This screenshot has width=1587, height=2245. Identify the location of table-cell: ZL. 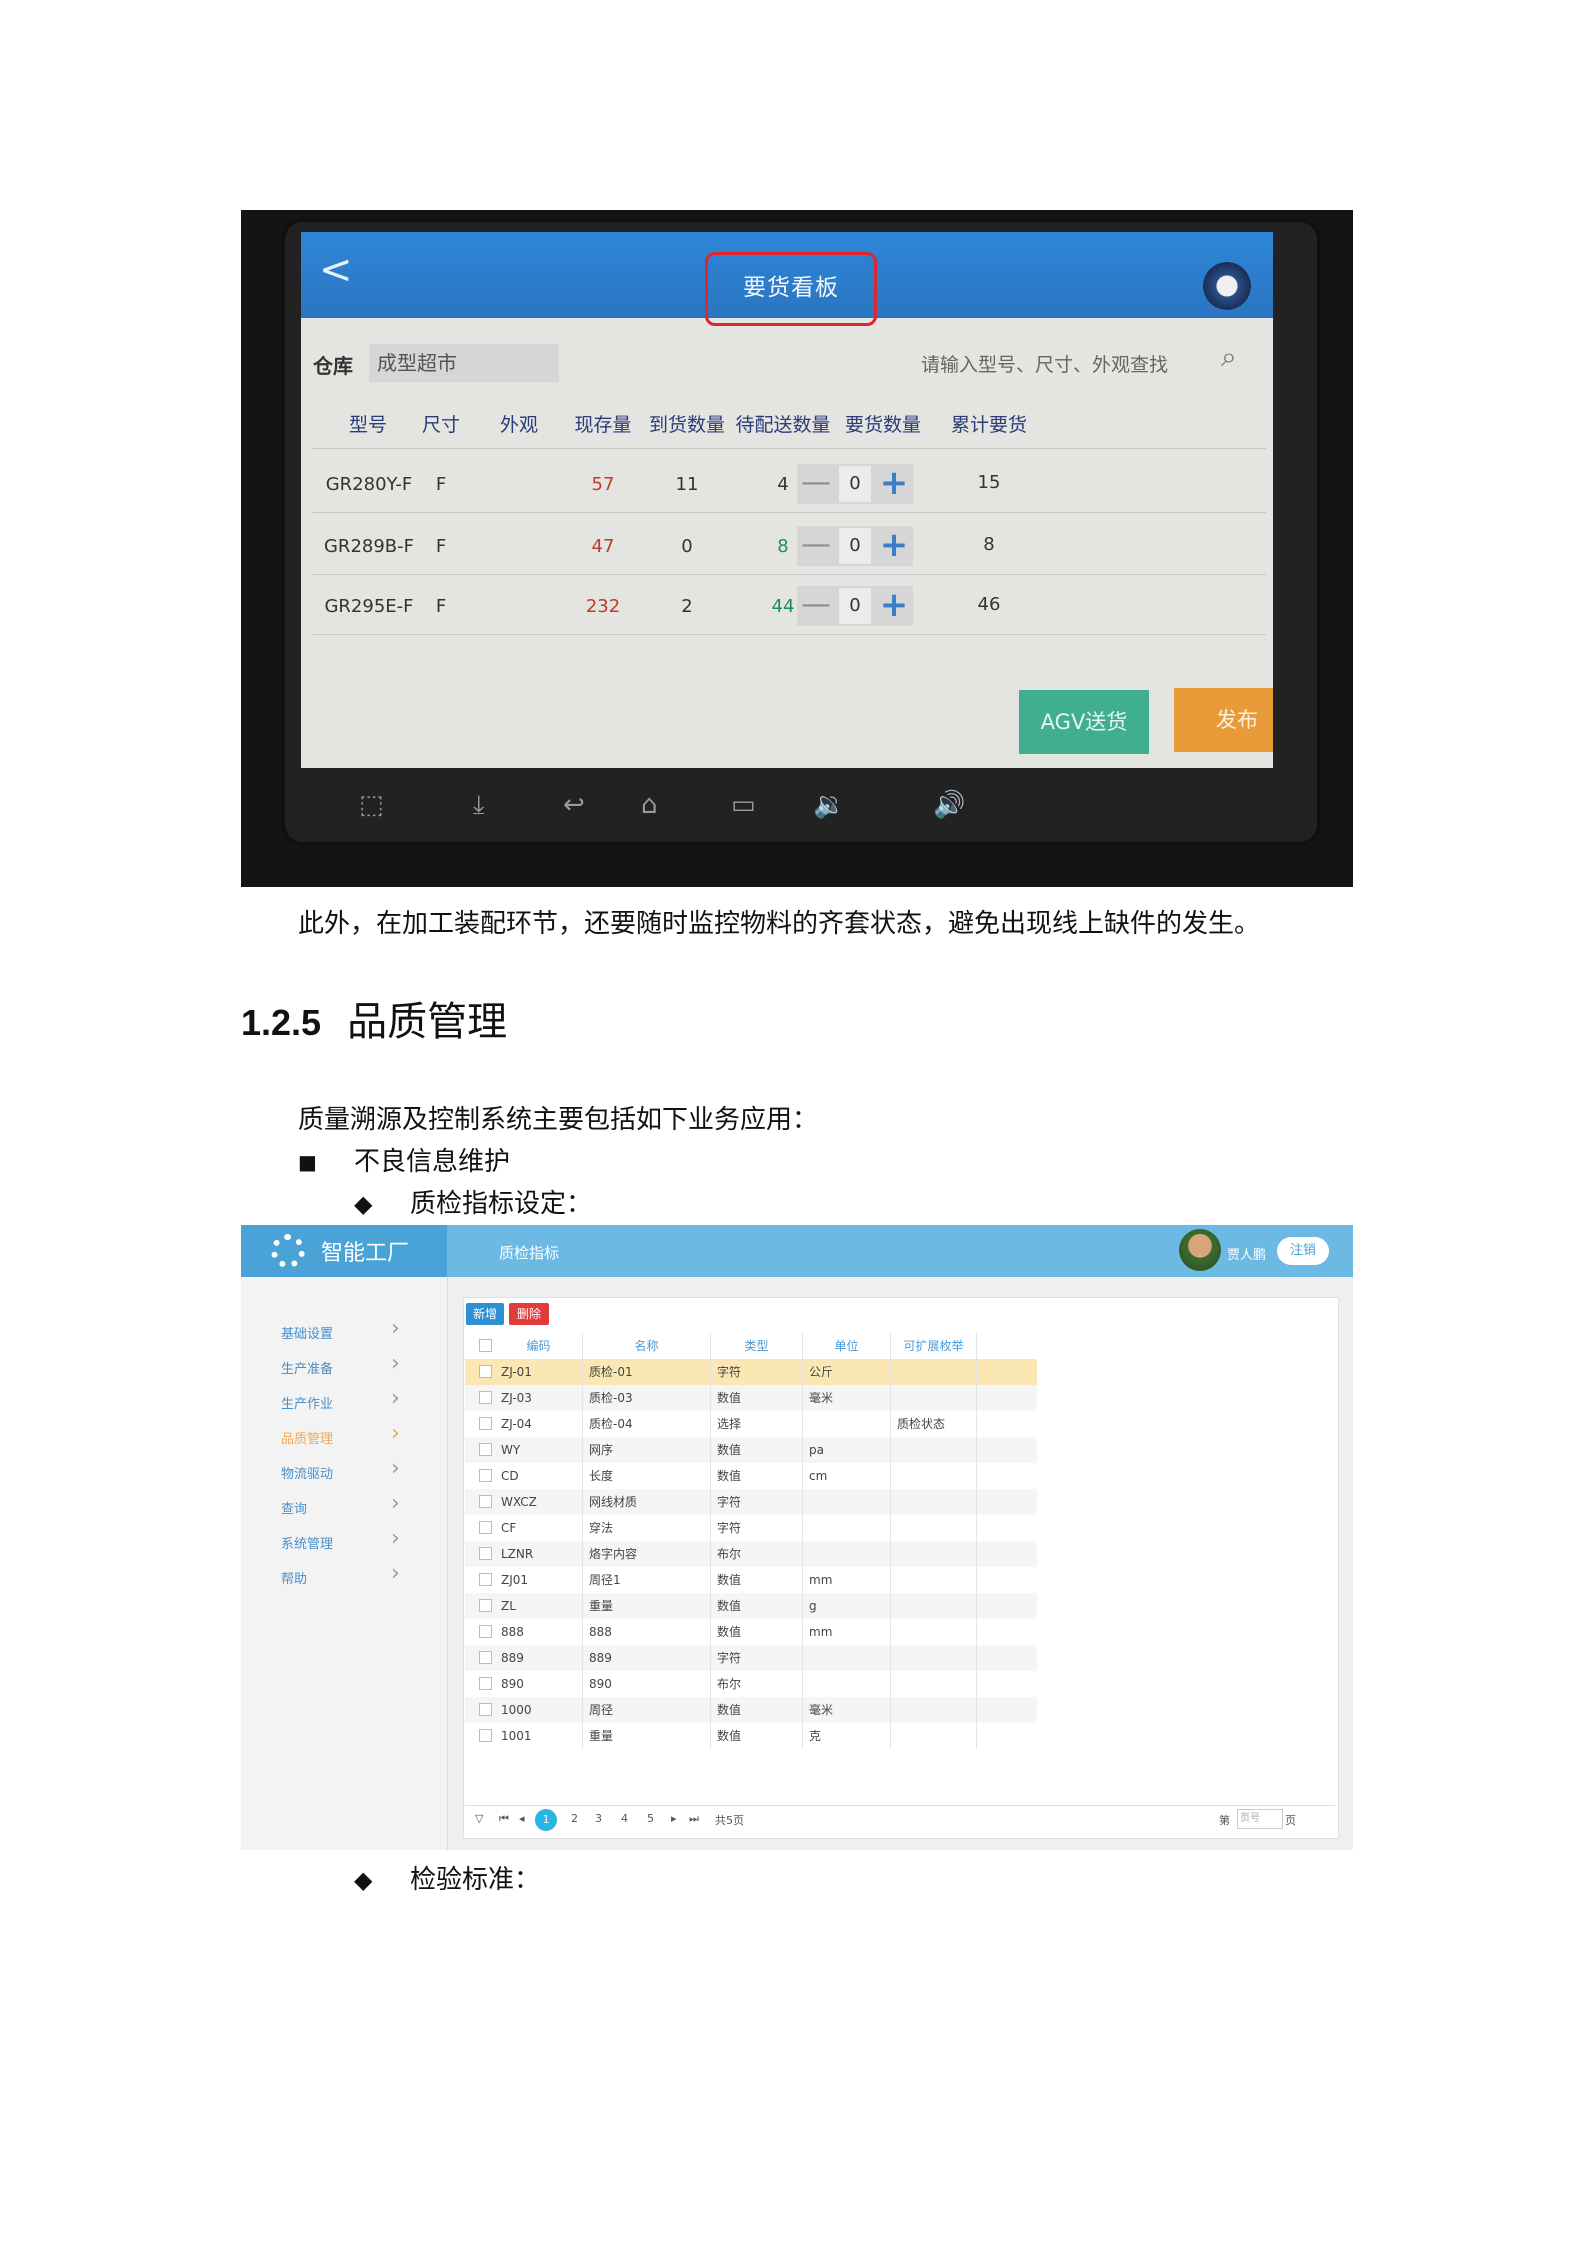
(539, 1606).